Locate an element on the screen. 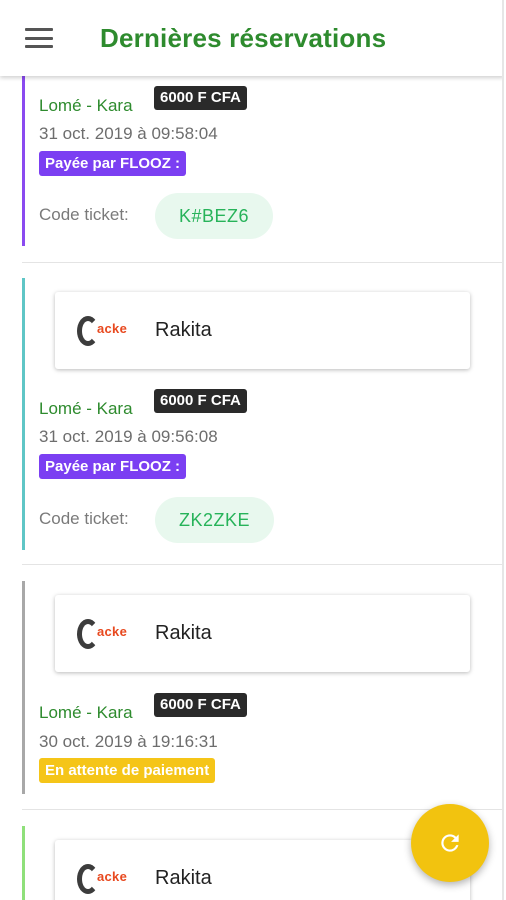 The height and width of the screenshot is (900, 506). refresh-button is located at coordinates (450, 843).